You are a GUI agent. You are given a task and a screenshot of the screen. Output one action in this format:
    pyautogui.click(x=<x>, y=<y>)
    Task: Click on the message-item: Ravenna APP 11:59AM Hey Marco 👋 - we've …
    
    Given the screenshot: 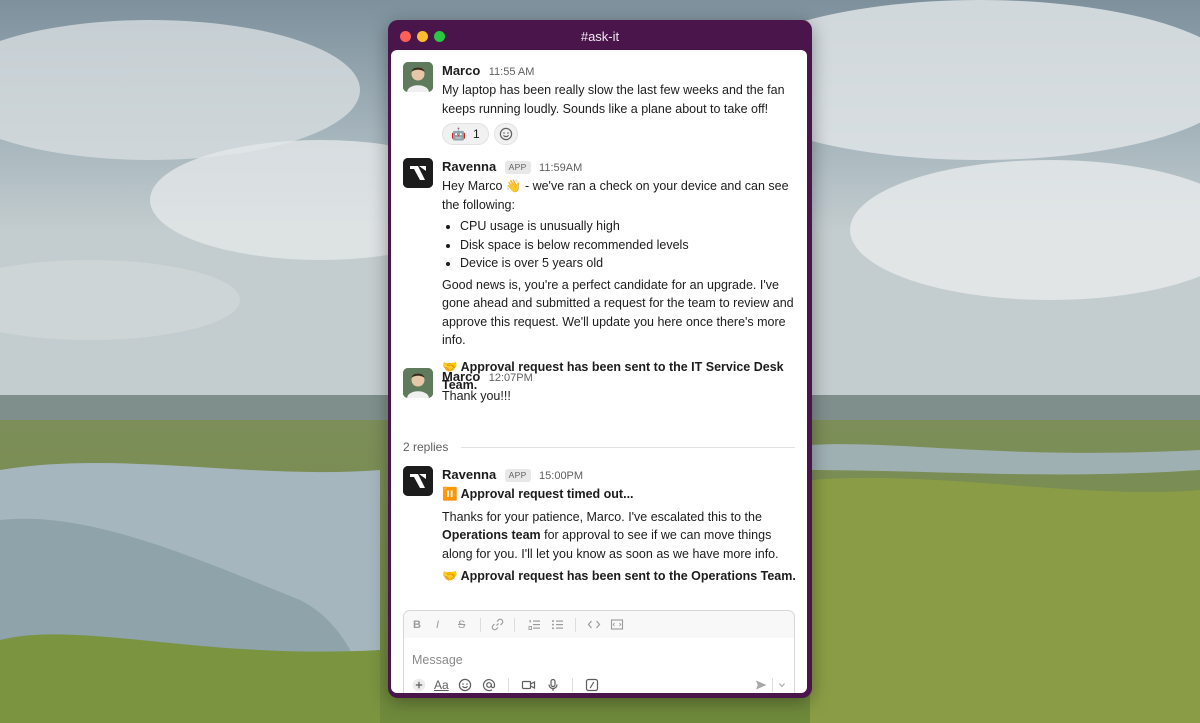 What is the action you would take?
    pyautogui.click(x=599, y=275)
    